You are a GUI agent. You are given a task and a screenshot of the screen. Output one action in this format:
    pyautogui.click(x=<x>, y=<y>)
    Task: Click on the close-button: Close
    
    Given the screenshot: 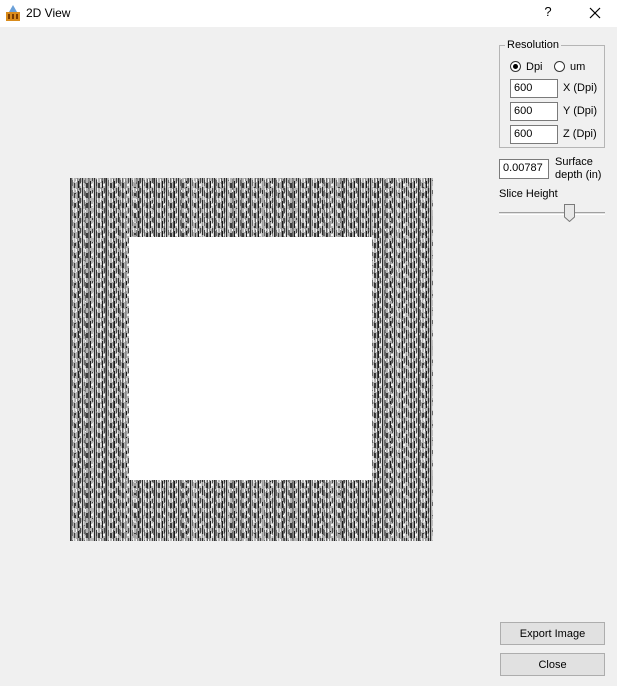 What is the action you would take?
    pyautogui.click(x=552, y=664)
    